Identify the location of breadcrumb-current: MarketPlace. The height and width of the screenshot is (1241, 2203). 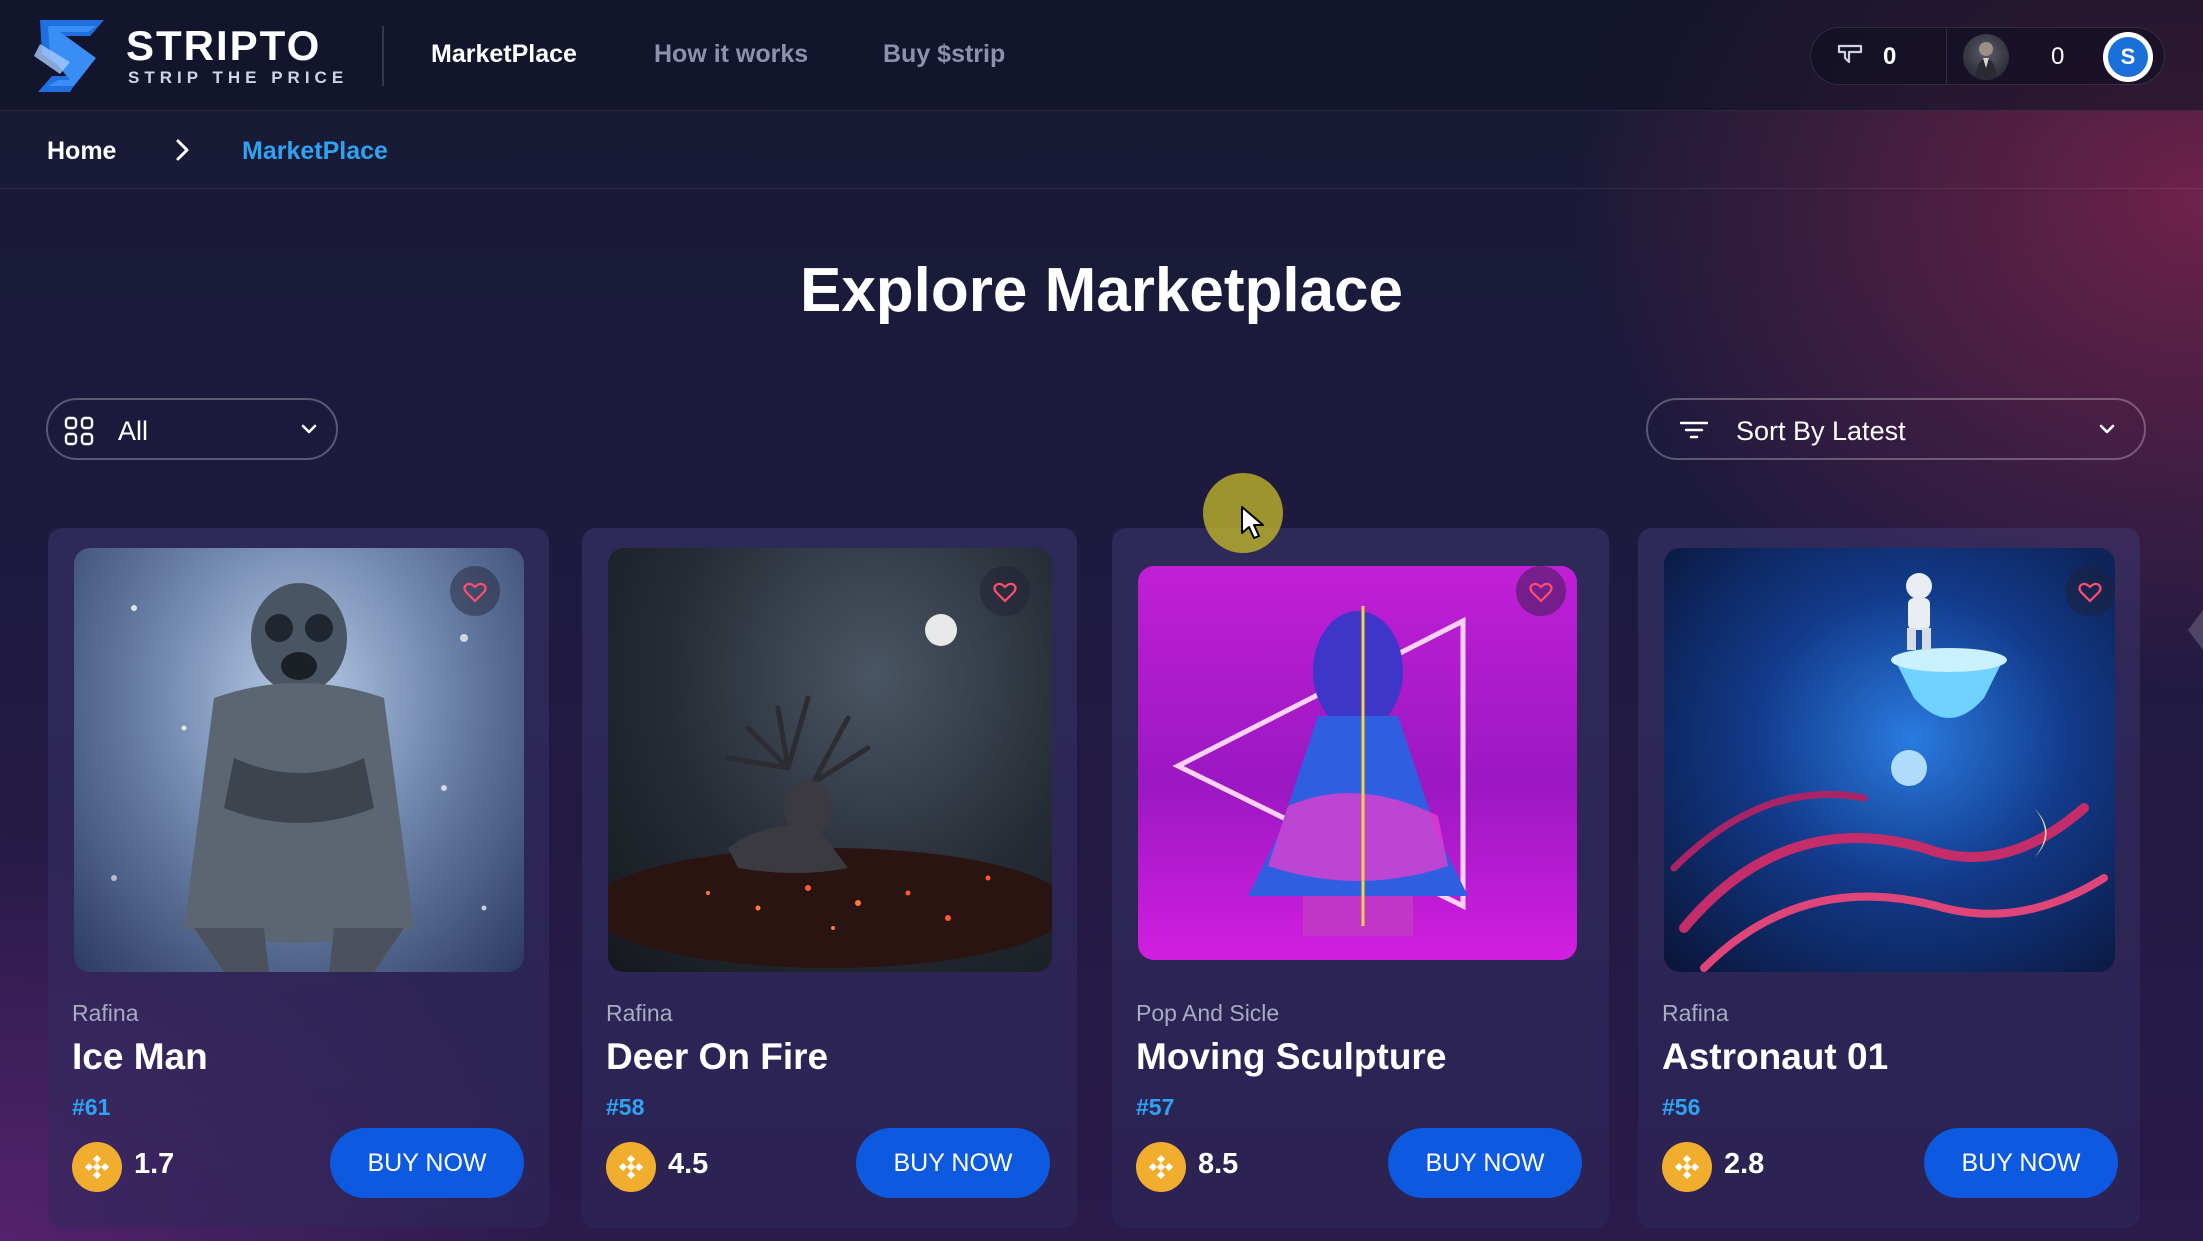
(315, 151).